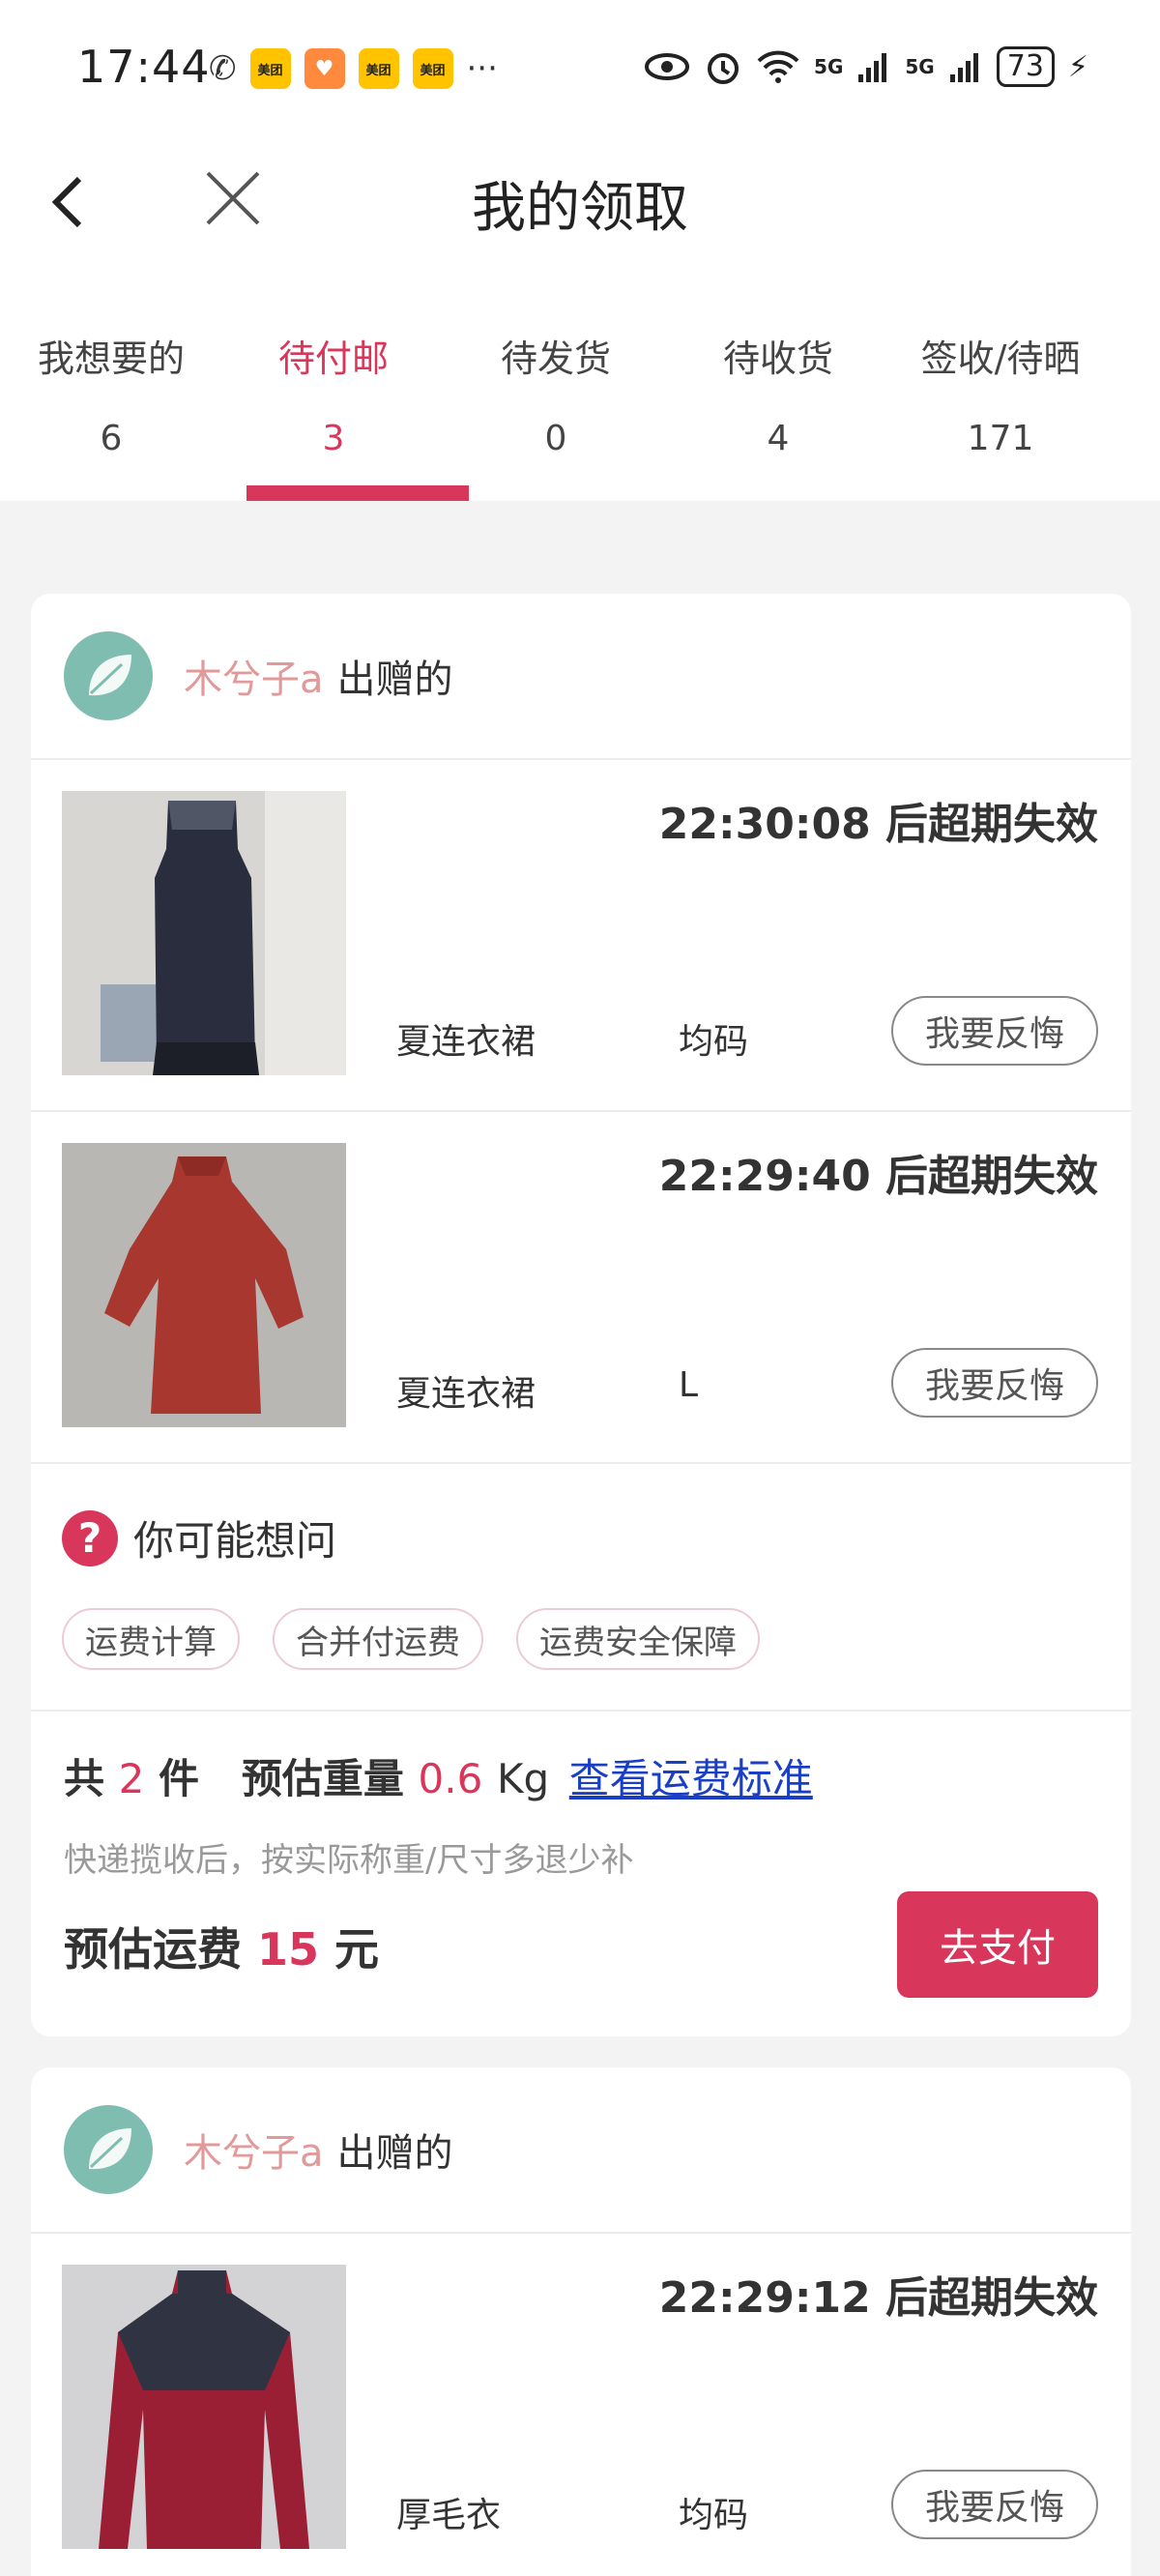  Describe the element at coordinates (131, 1778) in the screenshot. I see `total-count: 2` at that location.